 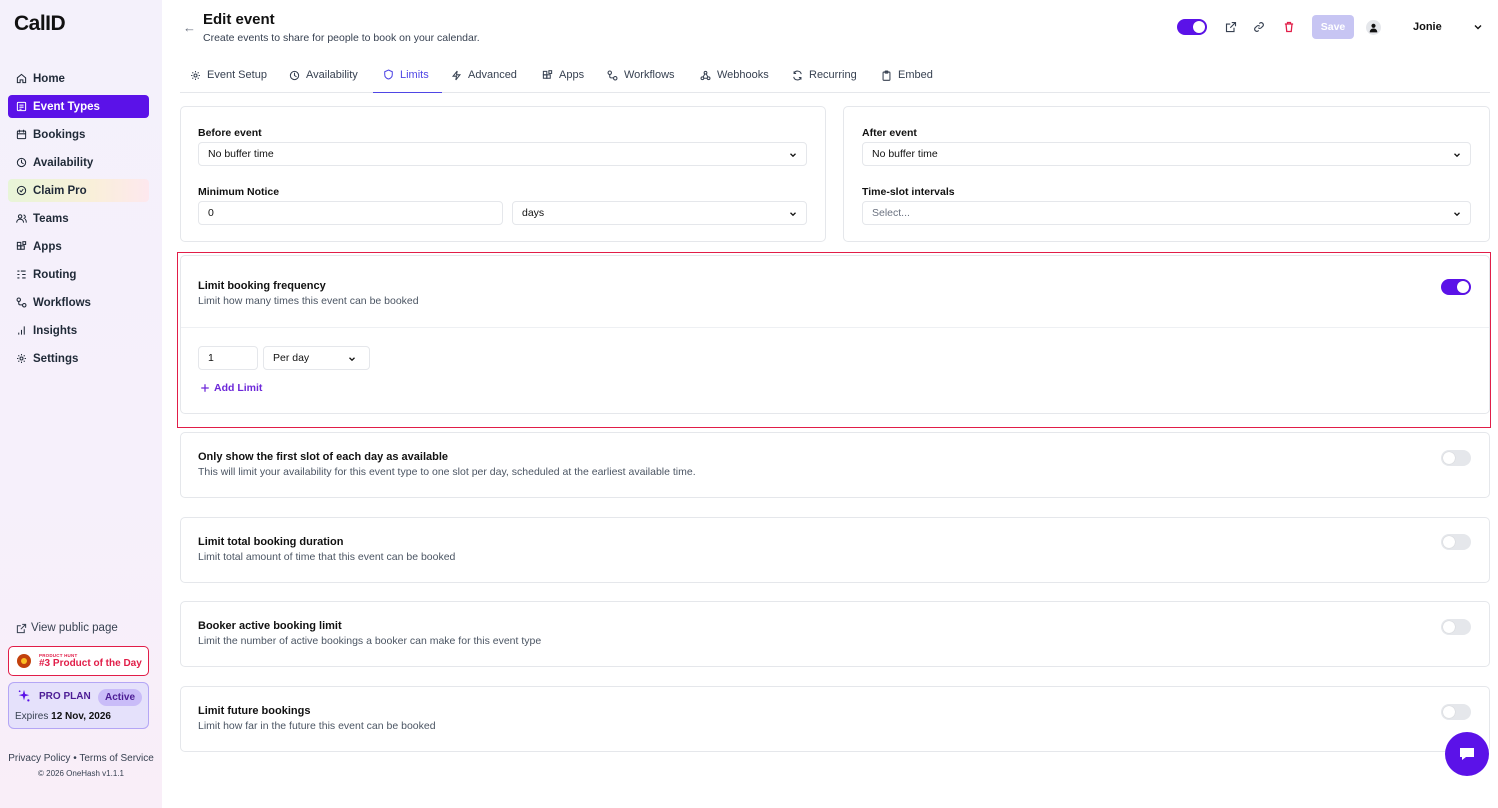 What do you see at coordinates (241, 154) in the screenshot?
I see `before-event-value: No buffer time` at bounding box center [241, 154].